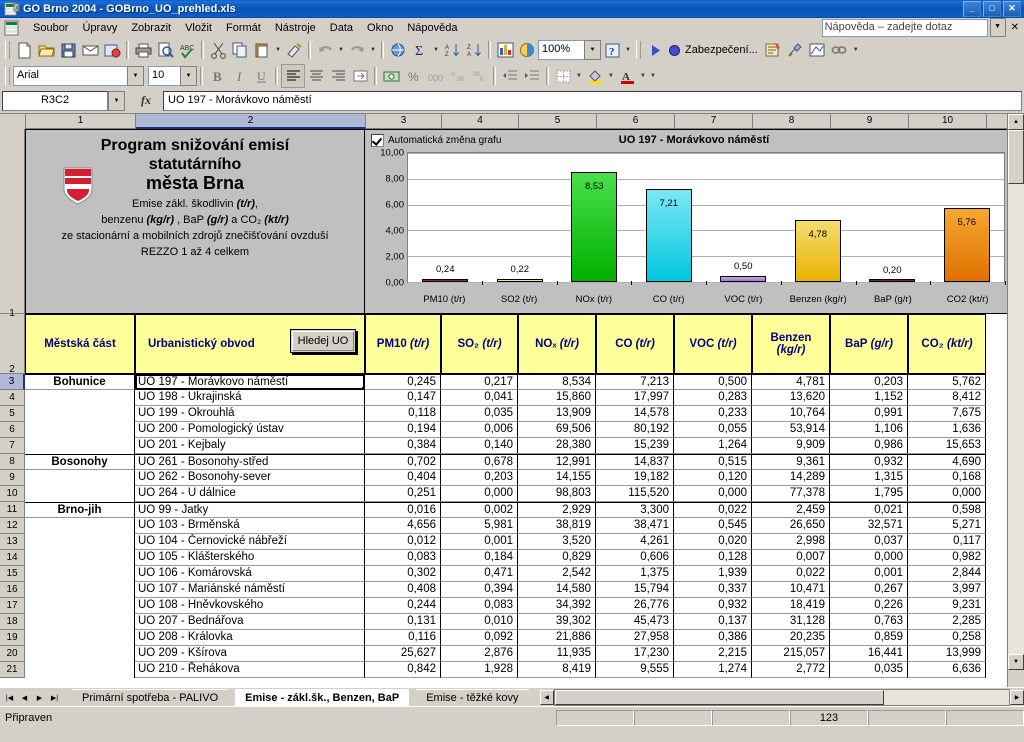 The width and height of the screenshot is (1024, 742). I want to click on row-header-11: 11, so click(12, 510).